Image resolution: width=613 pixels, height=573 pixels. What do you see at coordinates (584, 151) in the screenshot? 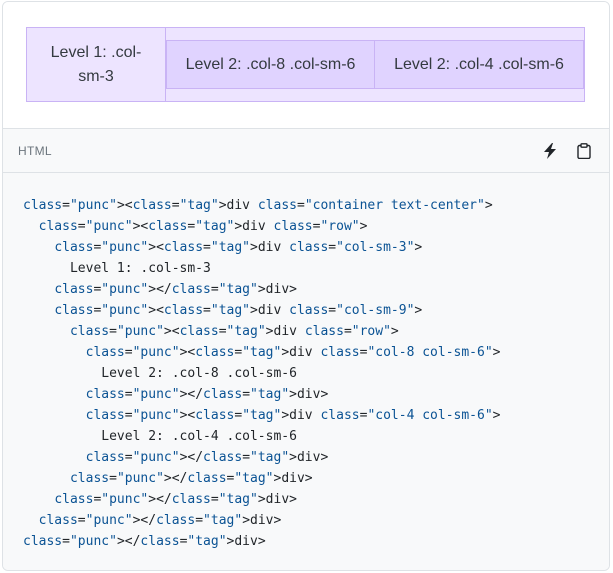
I see `clipboard-icon` at bounding box center [584, 151].